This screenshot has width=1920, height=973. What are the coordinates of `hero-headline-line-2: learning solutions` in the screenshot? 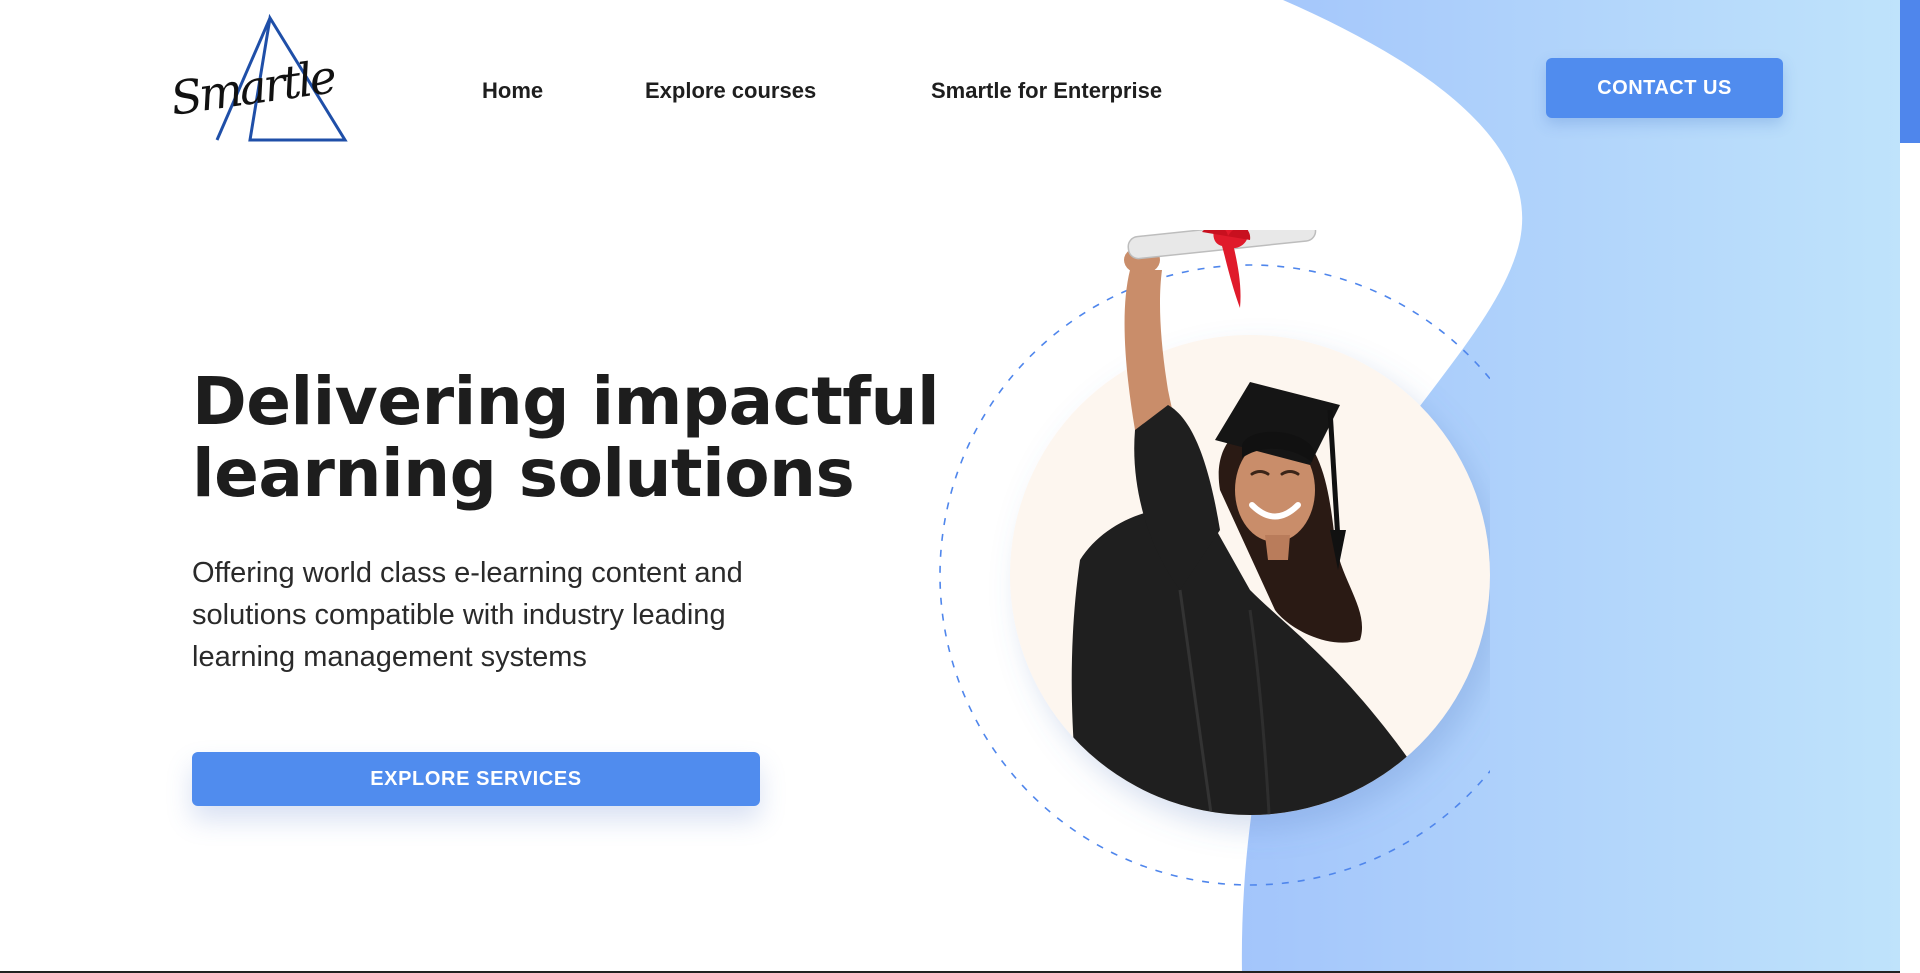 It's located at (523, 473).